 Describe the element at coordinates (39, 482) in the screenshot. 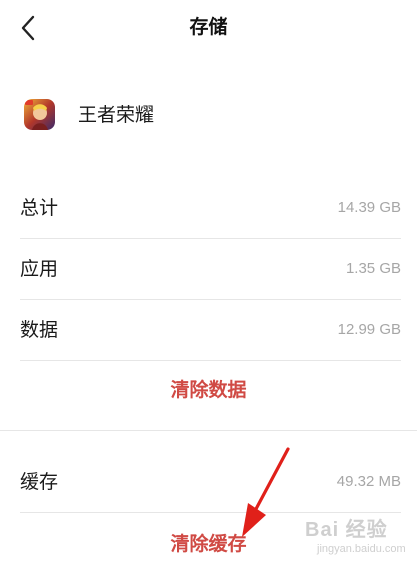

I see `cache-label: 缓存` at that location.